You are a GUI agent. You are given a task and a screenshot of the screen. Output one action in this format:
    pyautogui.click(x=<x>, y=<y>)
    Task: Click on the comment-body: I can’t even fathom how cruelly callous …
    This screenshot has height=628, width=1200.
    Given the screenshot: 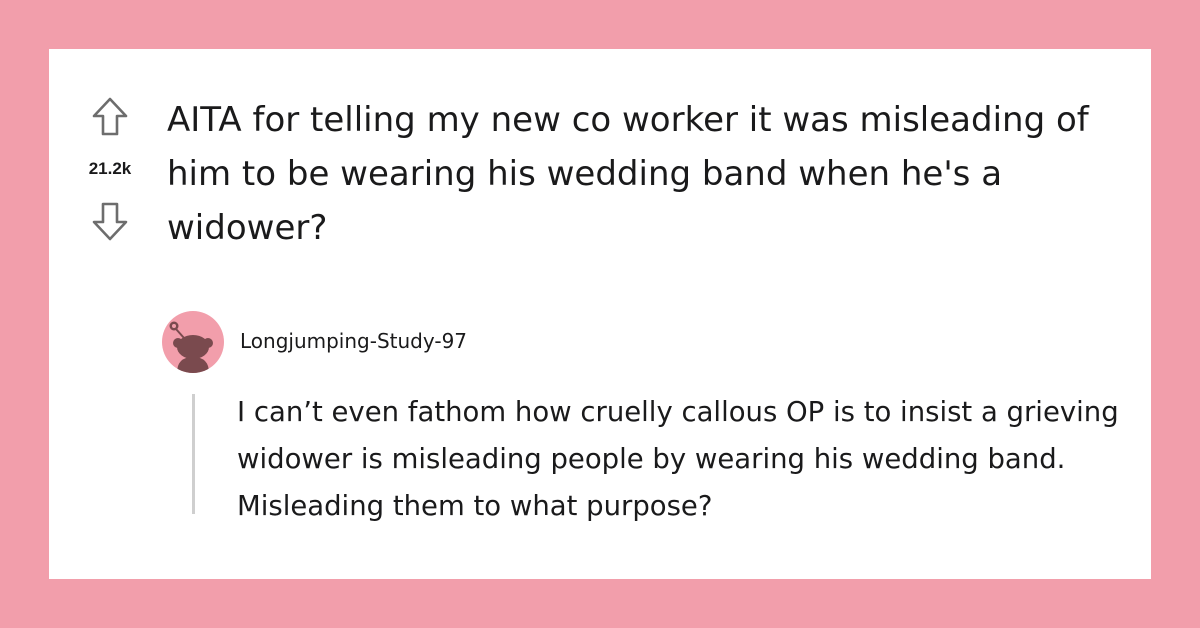 What is the action you would take?
    pyautogui.click(x=678, y=459)
    